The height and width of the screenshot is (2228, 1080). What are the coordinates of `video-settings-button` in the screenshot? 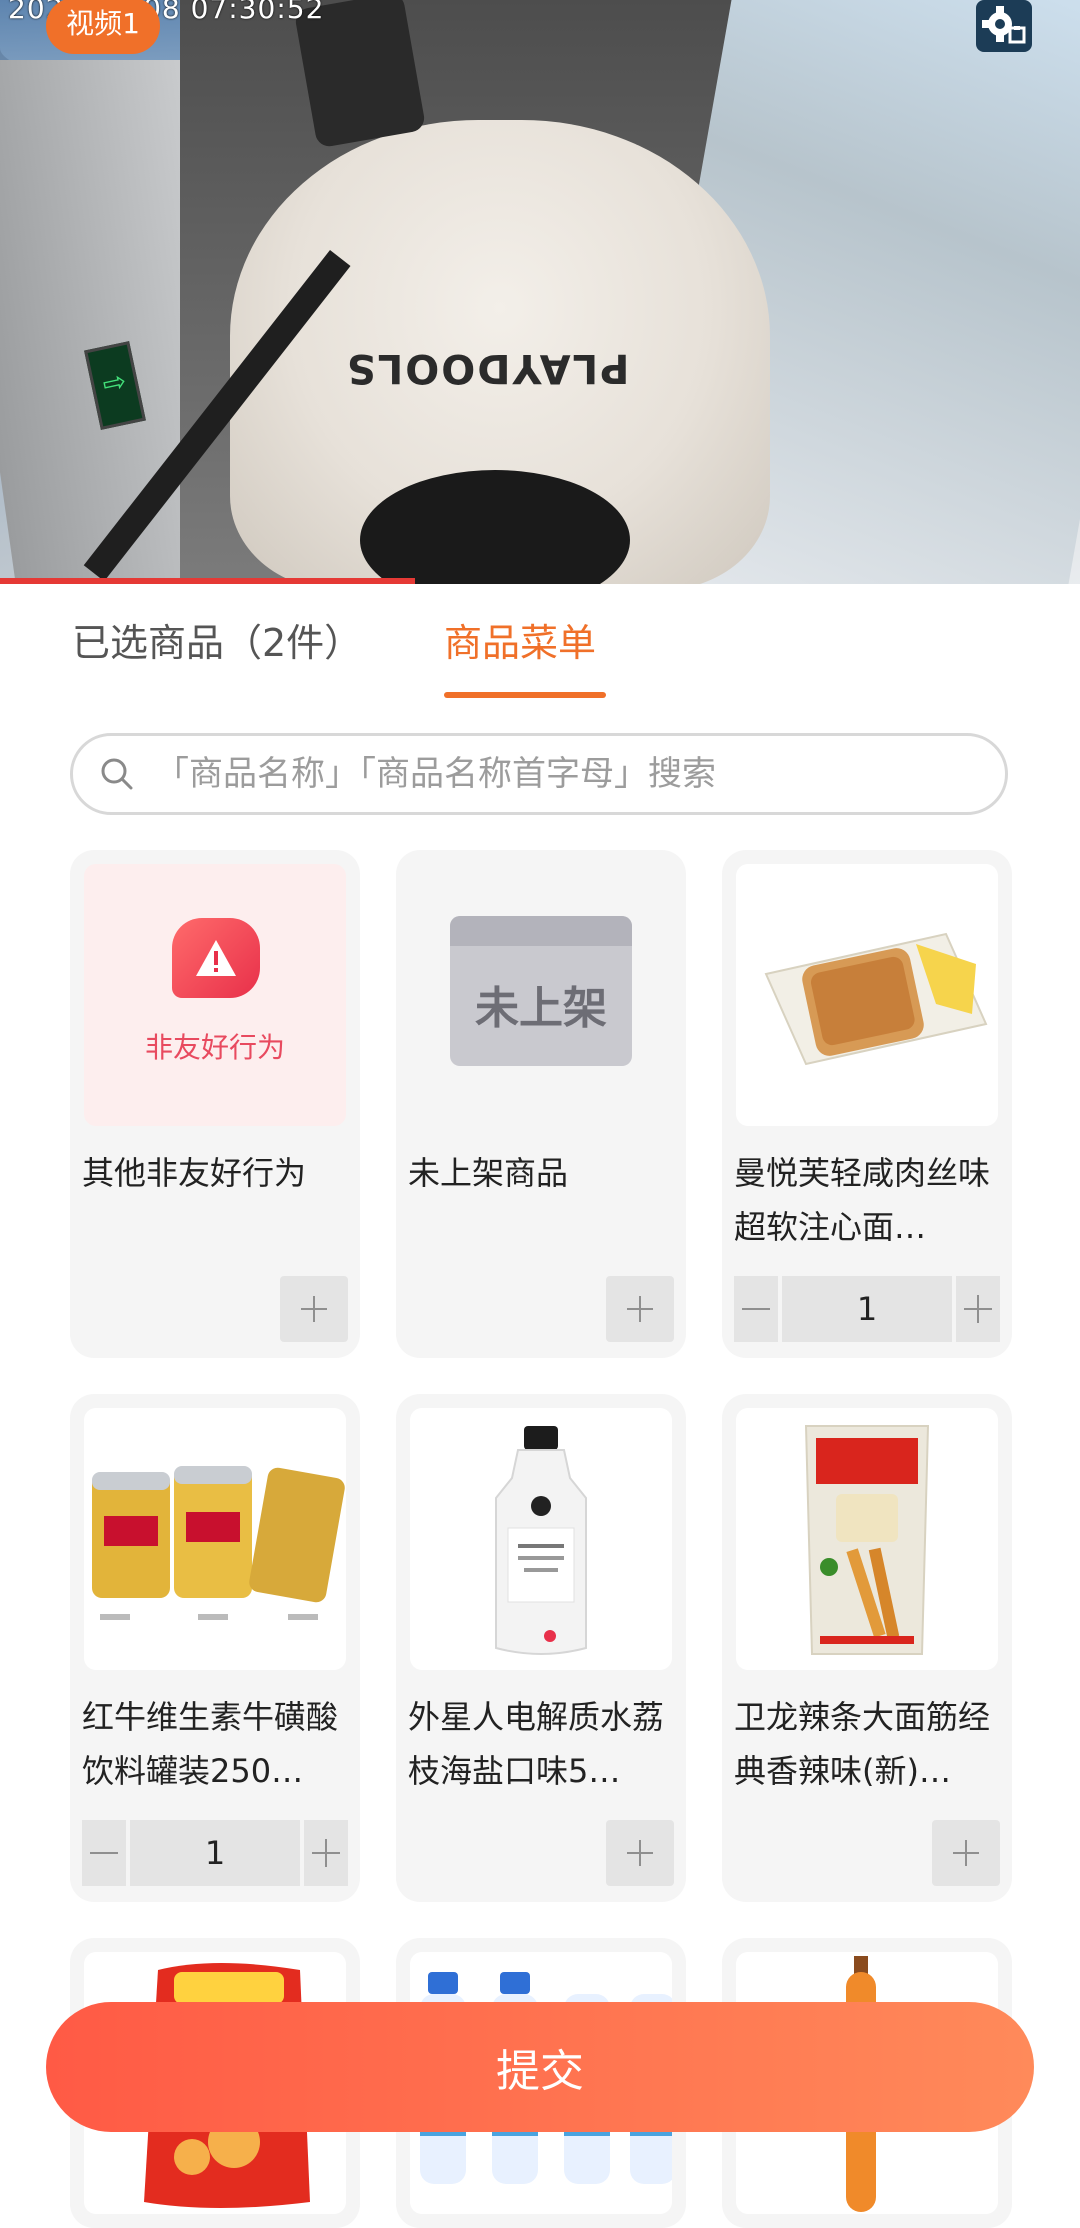 It's located at (1004, 26).